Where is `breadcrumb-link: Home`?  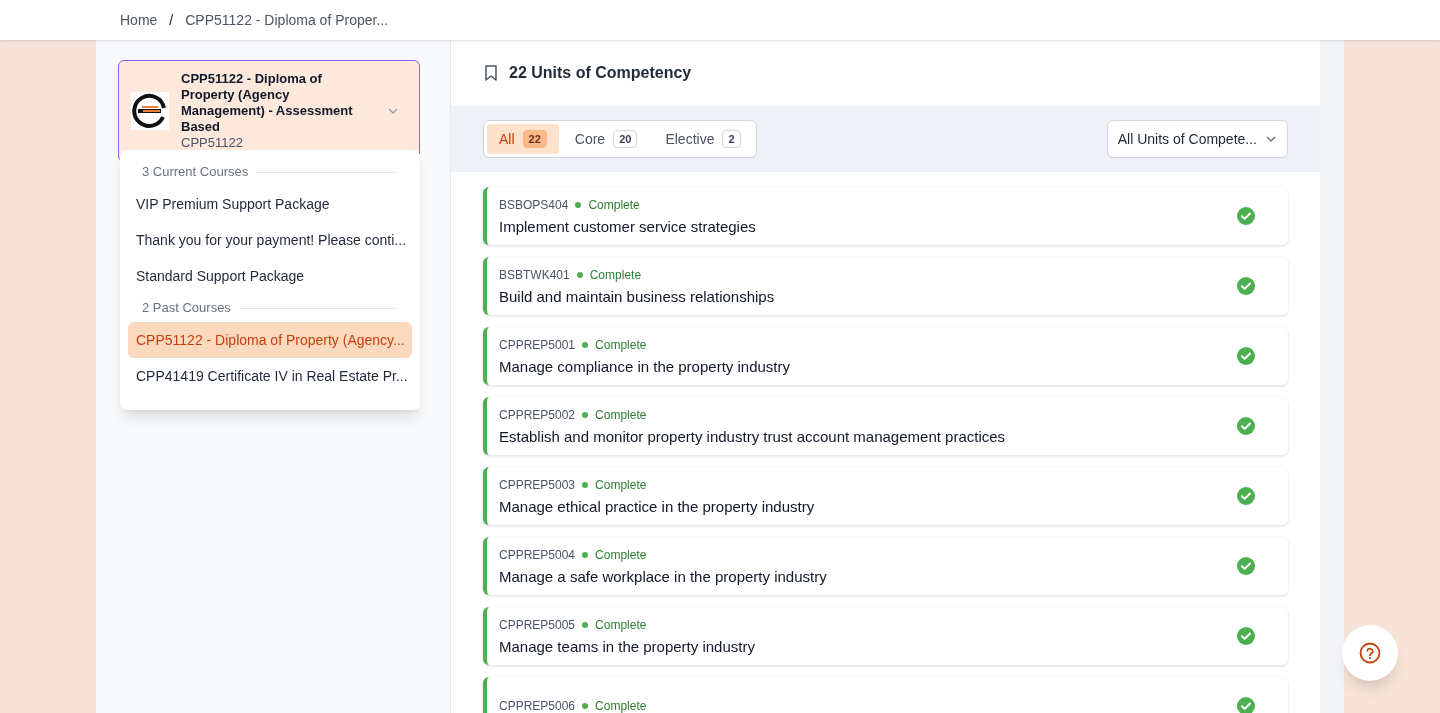 breadcrumb-link: Home is located at coordinates (139, 20).